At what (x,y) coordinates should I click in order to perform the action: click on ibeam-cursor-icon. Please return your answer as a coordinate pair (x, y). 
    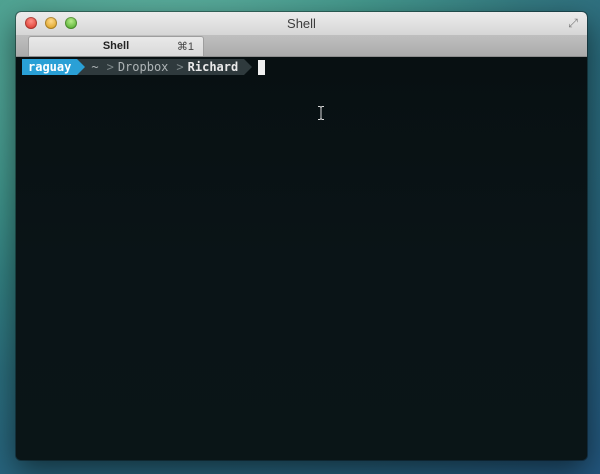
    Looking at the image, I should click on (321, 113).